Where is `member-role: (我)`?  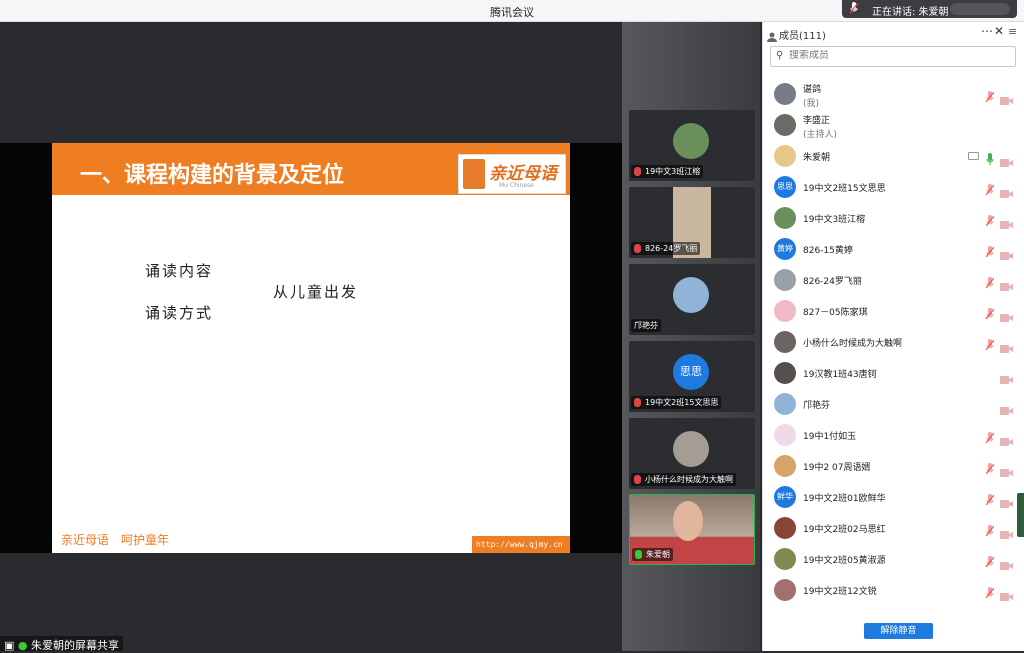
member-role: (我) is located at coordinates (811, 104).